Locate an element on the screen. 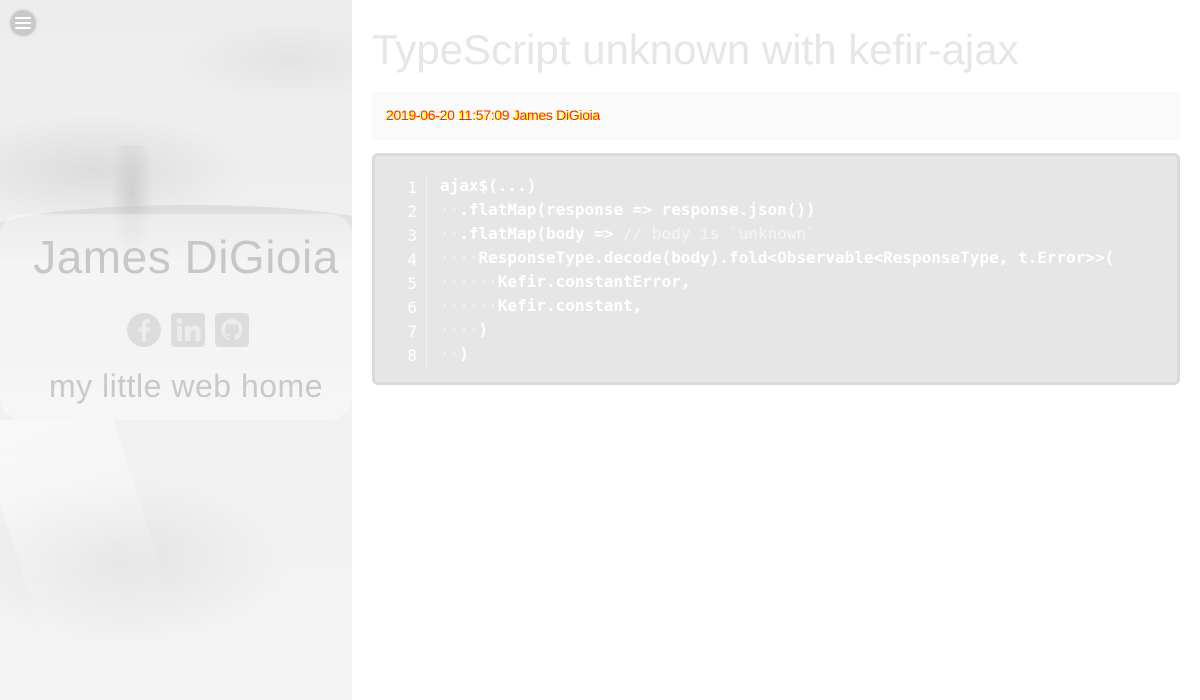 The image size is (1200, 700). background-path is located at coordinates (104, 560).